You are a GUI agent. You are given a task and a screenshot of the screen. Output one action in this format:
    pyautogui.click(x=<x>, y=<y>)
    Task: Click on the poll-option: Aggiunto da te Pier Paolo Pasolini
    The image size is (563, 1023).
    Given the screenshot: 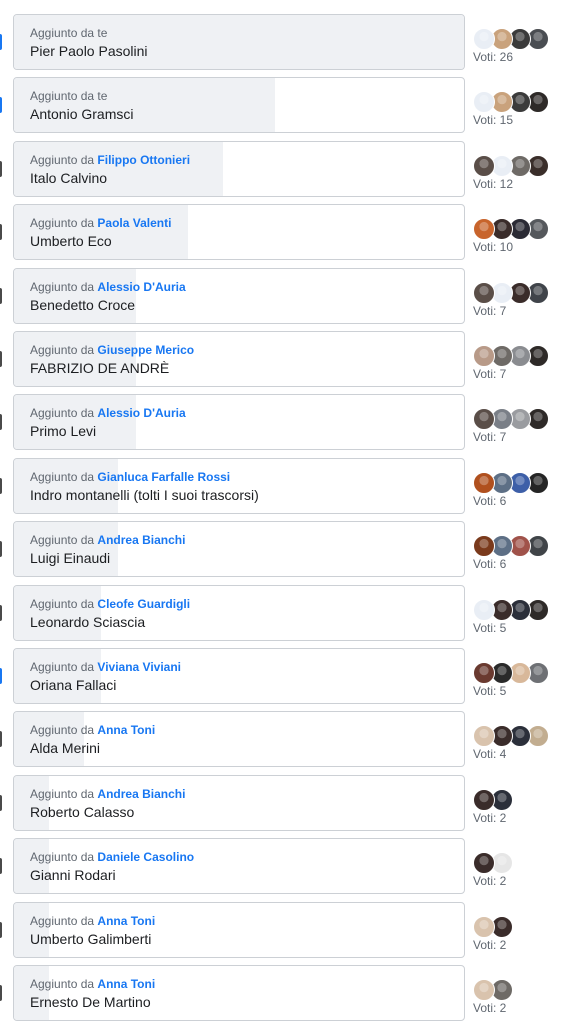 What is the action you would take?
    pyautogui.click(x=239, y=42)
    